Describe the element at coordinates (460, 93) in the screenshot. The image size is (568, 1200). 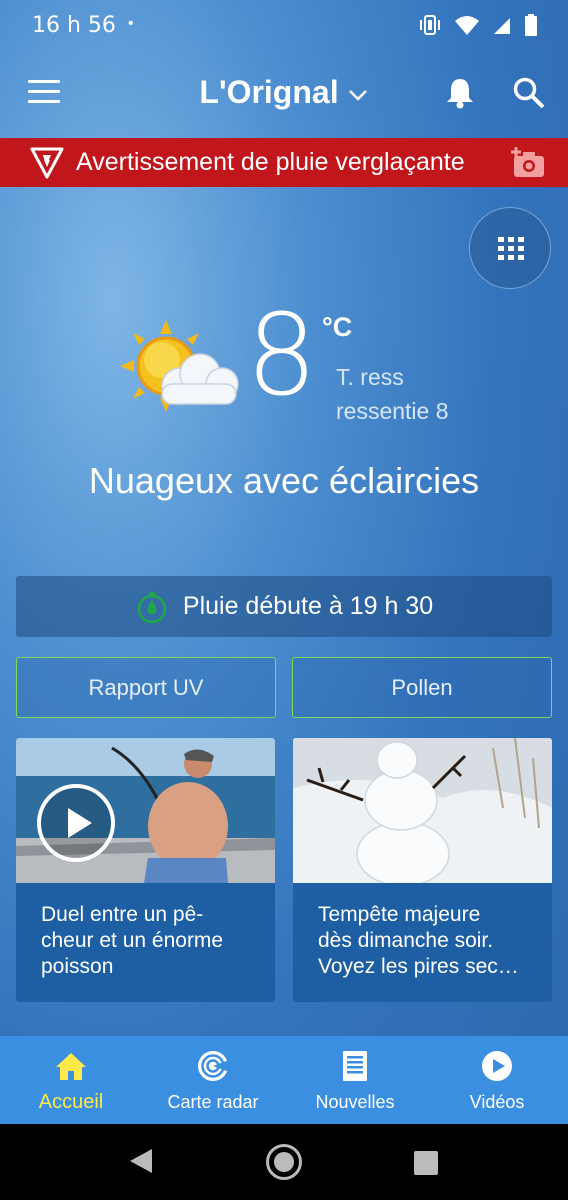
I see `bell-icon` at that location.